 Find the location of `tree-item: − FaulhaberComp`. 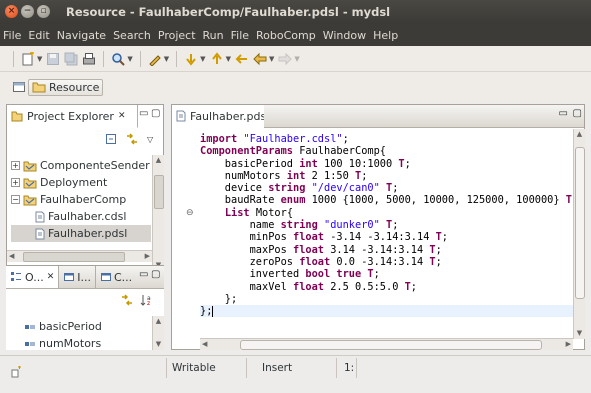

tree-item: − FaulhaberComp is located at coordinates (81, 199).